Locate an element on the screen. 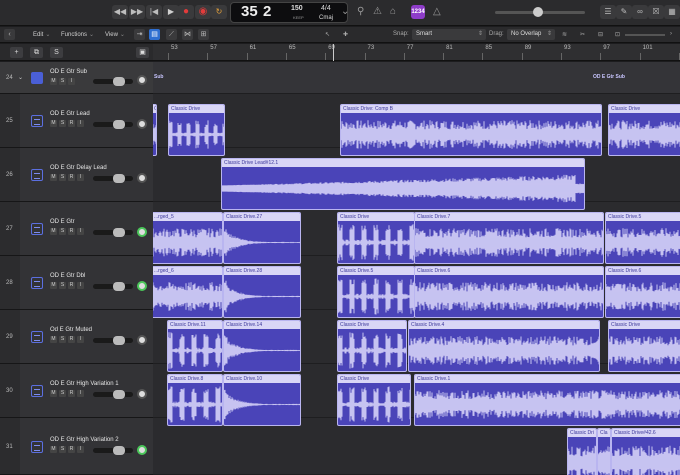 The image size is (680, 475). track-header: 30 OD E Gtr High Variation 1 MSRI is located at coordinates (76, 391).